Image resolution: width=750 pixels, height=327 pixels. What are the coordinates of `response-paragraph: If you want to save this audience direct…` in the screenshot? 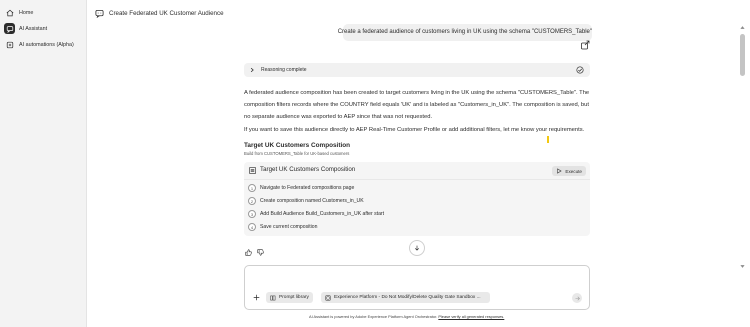 It's located at (414, 130).